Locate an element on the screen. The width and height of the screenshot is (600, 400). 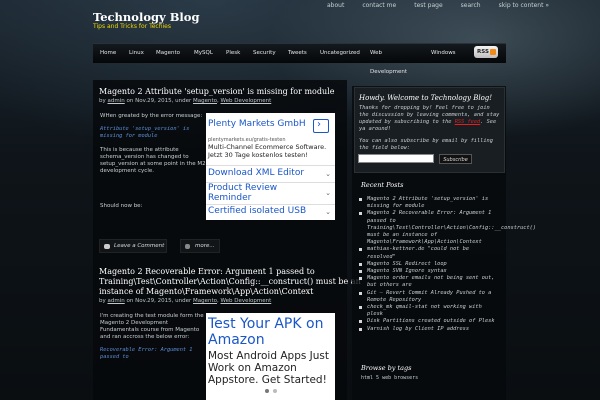
nav-plesk: Plesk is located at coordinates (233, 53).